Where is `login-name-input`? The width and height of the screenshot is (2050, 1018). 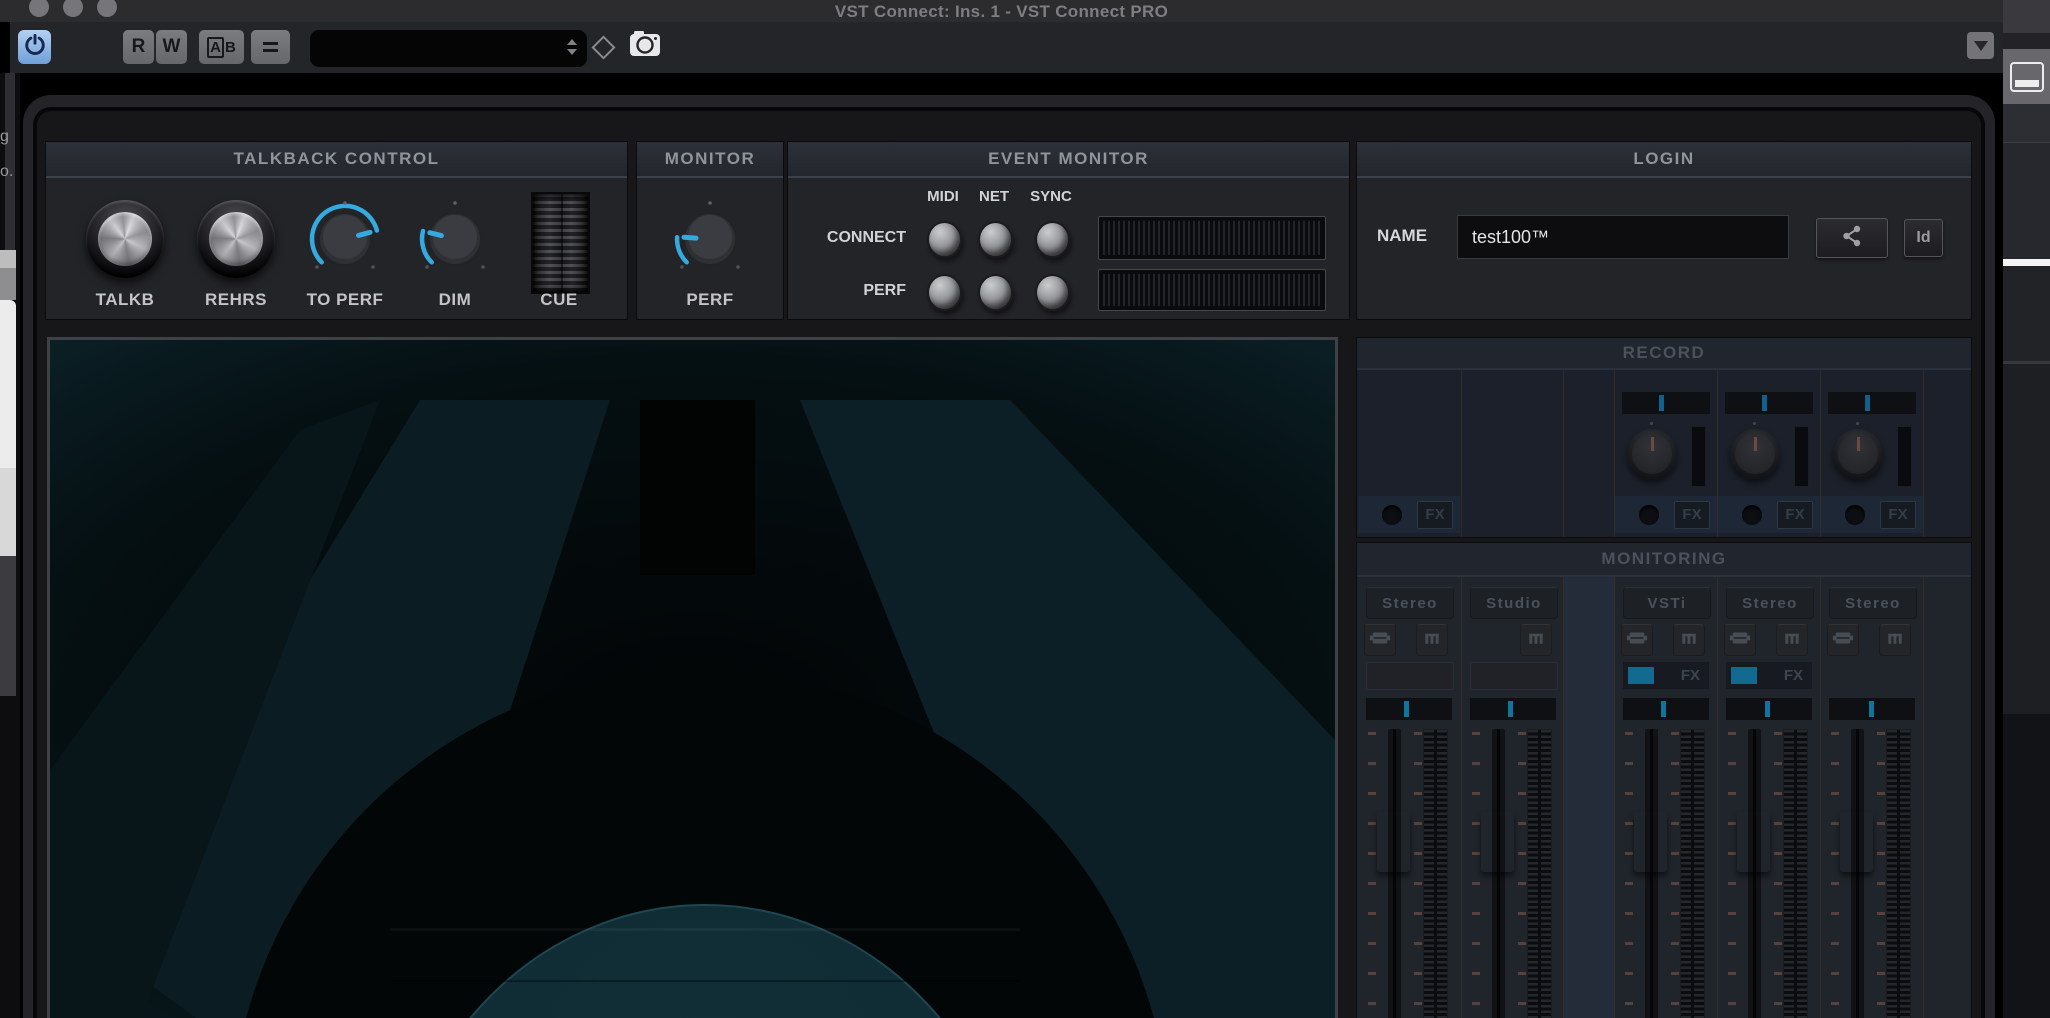
login-name-input is located at coordinates (1623, 237).